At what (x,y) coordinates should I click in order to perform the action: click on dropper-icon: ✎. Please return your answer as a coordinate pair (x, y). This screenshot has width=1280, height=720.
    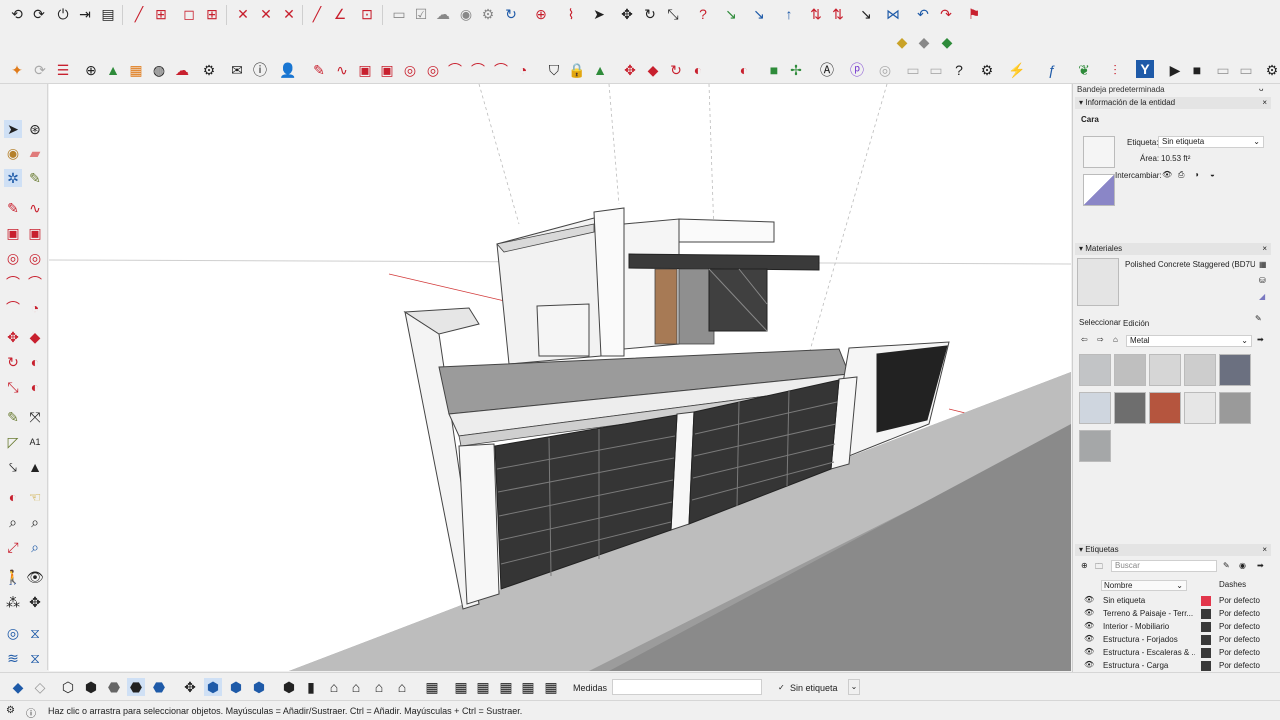
    Looking at the image, I should click on (35, 178).